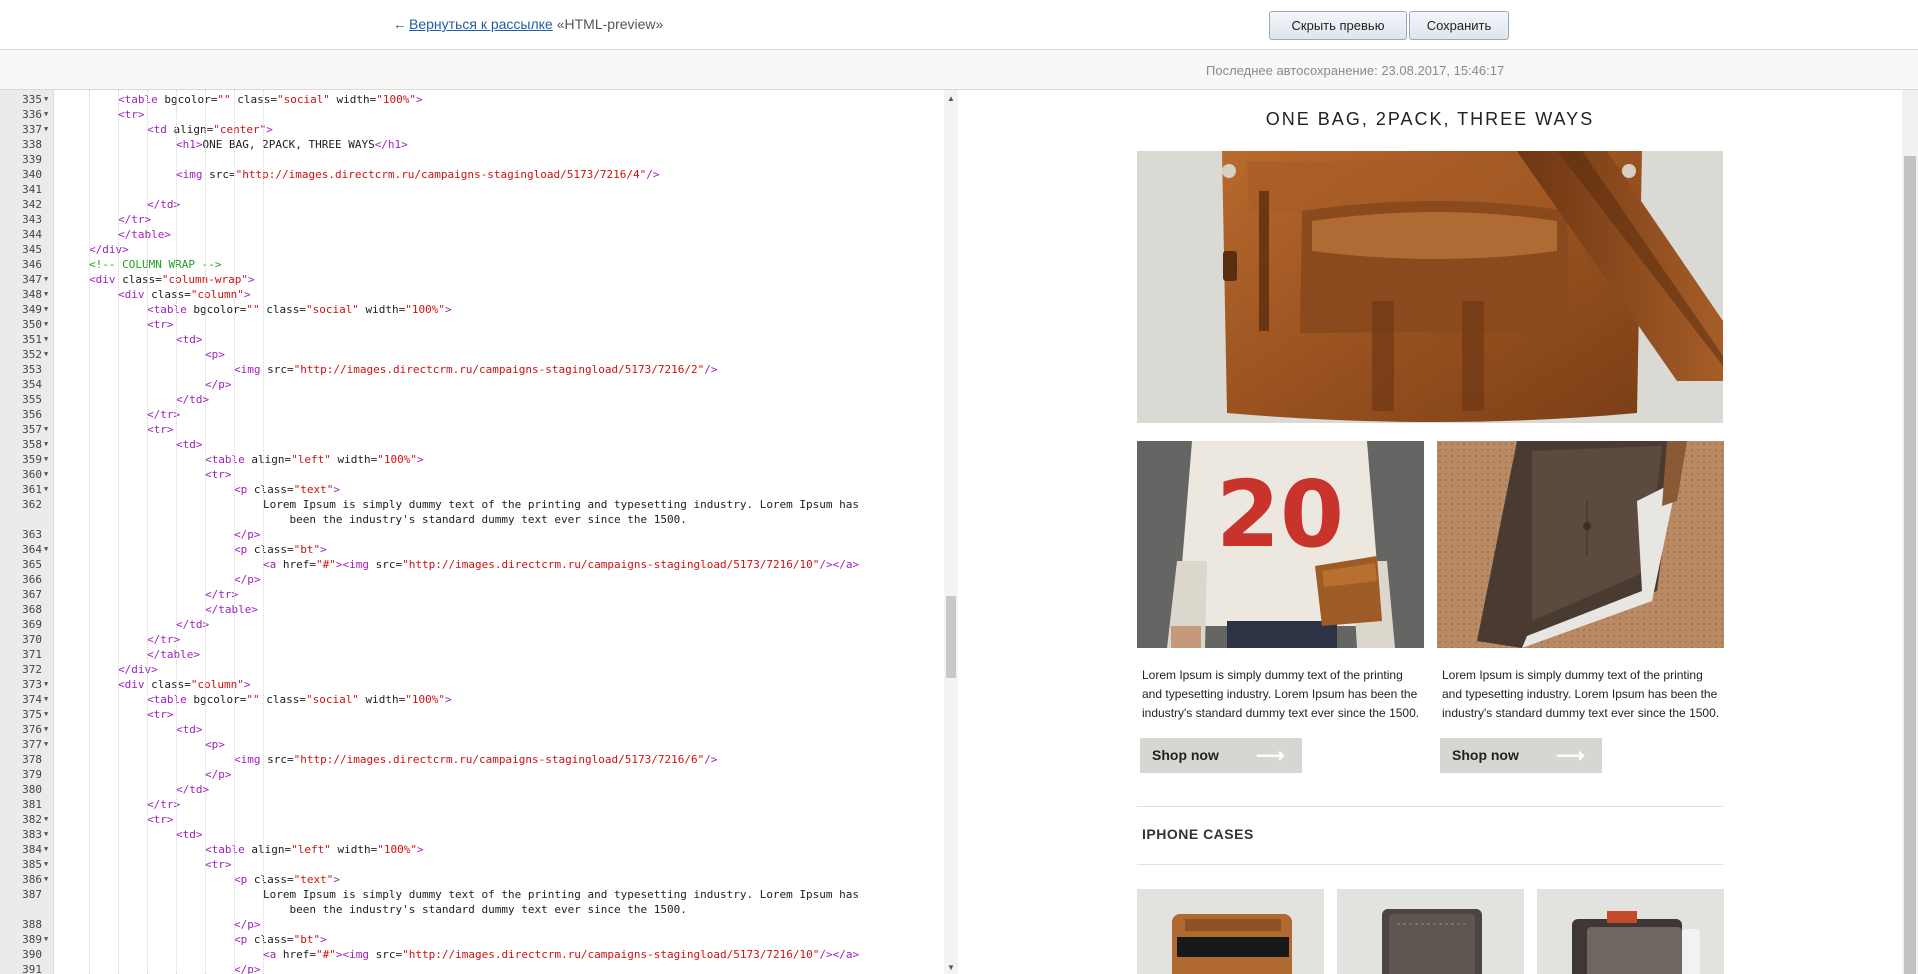 The image size is (1918, 974). I want to click on code-line: 341, so click(470, 189).